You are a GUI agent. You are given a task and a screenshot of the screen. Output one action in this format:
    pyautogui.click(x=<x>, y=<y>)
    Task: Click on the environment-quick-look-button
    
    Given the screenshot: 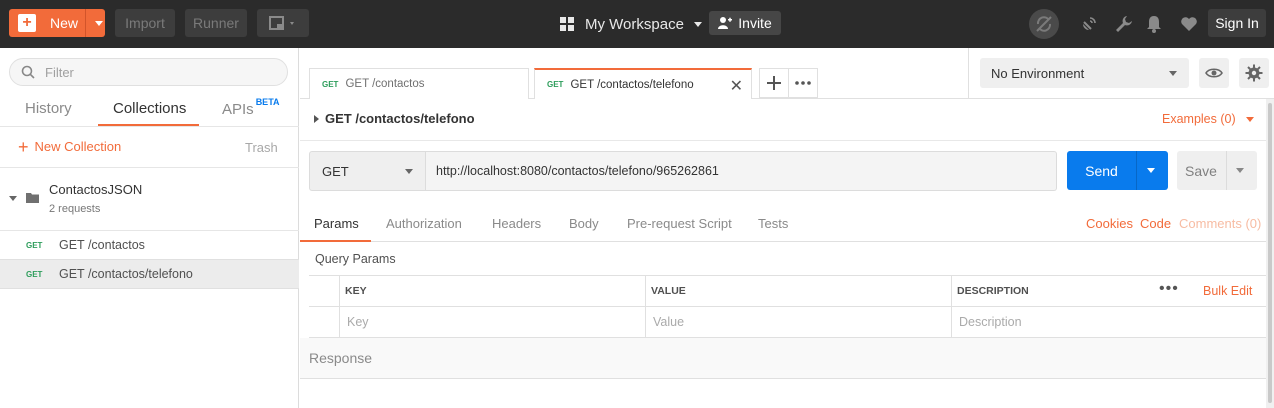 What is the action you would take?
    pyautogui.click(x=1214, y=73)
    